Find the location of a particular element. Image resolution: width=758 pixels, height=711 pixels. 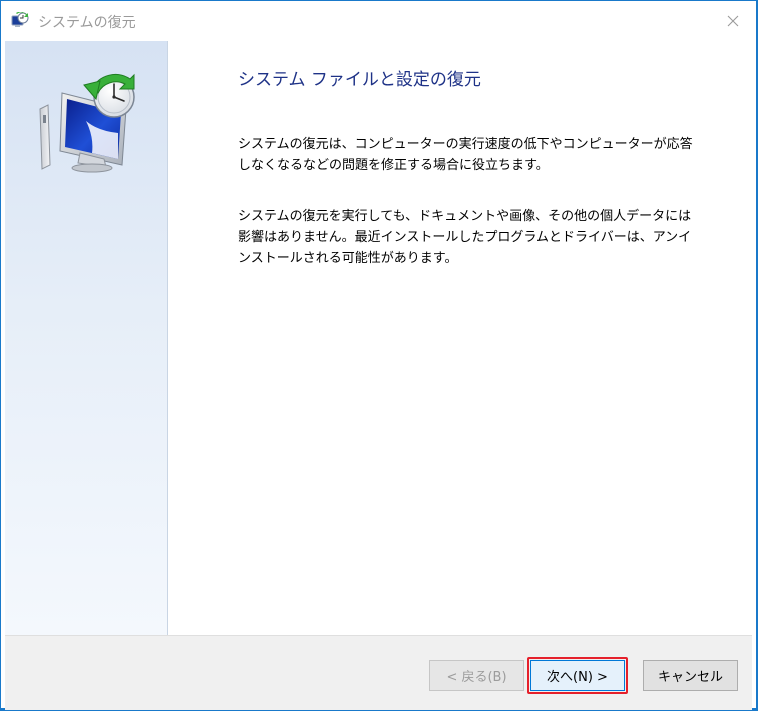

close-icon is located at coordinates (733, 21).